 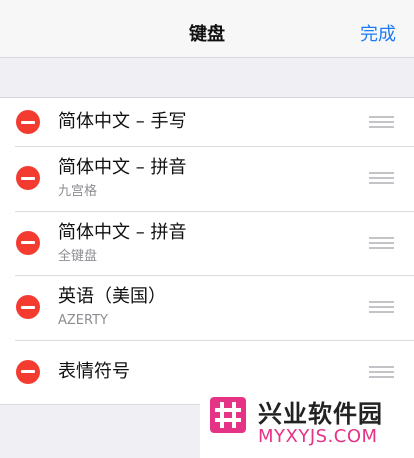 What do you see at coordinates (207, 243) in the screenshot?
I see `keyboard-row-pinyin-full: 简体中文 – 拼音 全键盘` at bounding box center [207, 243].